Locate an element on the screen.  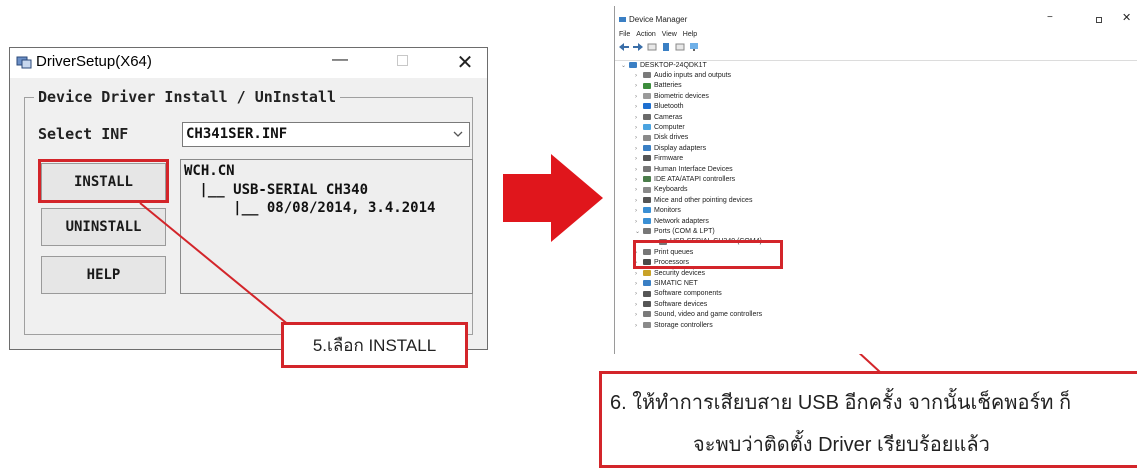
tree-item: › SIMATIC NET is located at coordinates (666, 283).